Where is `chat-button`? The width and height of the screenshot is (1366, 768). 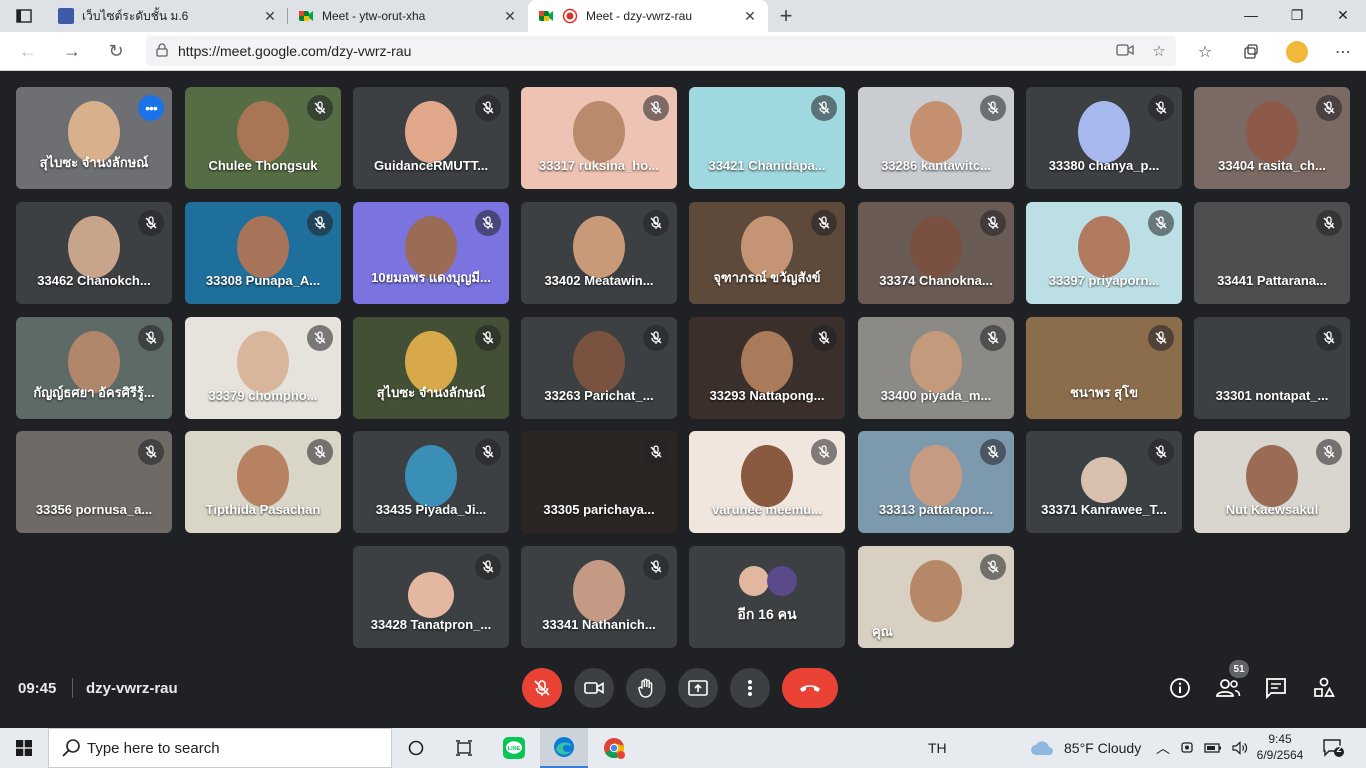 chat-button is located at coordinates (1276, 688).